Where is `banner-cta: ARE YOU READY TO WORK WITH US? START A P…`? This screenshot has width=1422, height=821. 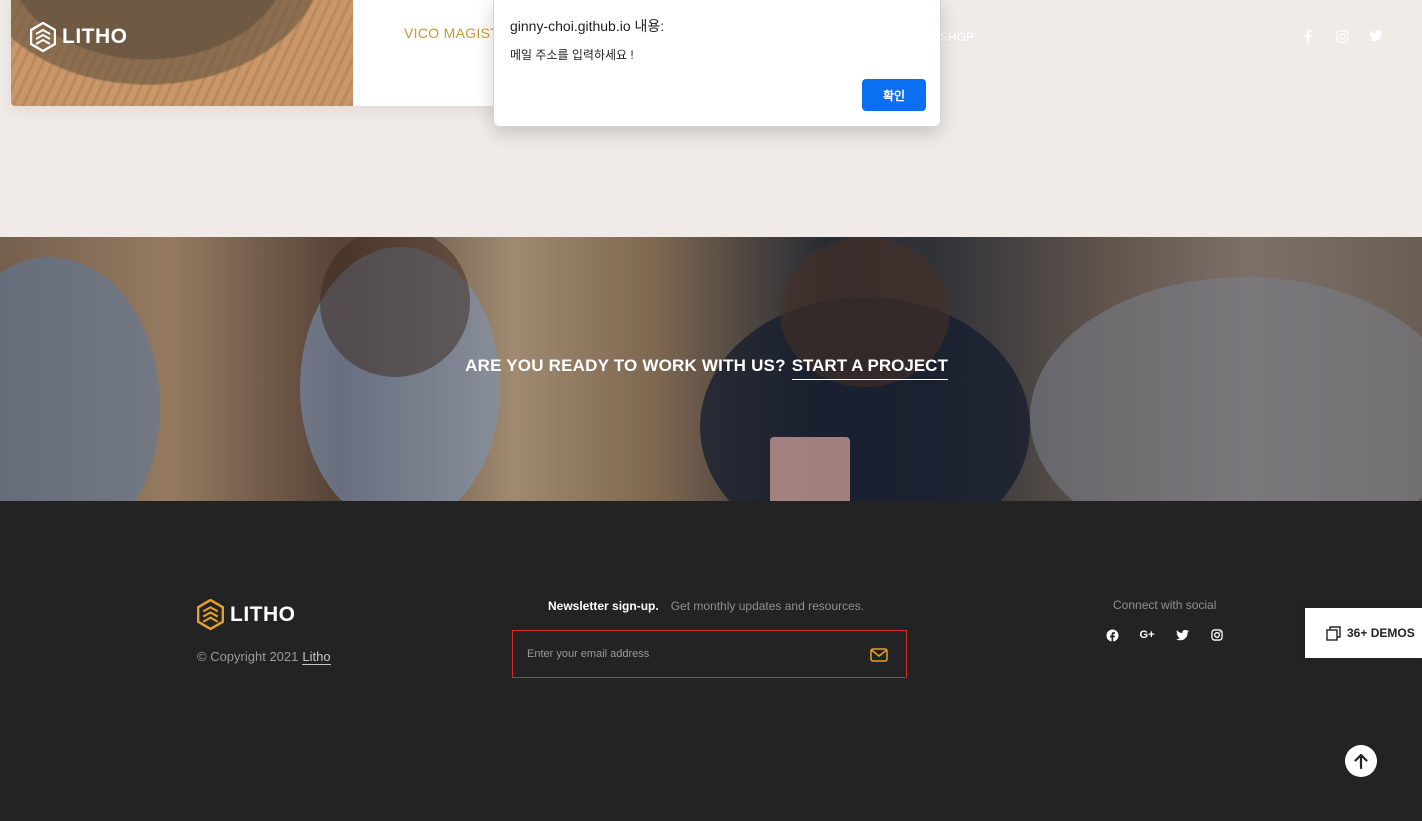 banner-cta: ARE YOU READY TO WORK WITH US? START A P… is located at coordinates (711, 368).